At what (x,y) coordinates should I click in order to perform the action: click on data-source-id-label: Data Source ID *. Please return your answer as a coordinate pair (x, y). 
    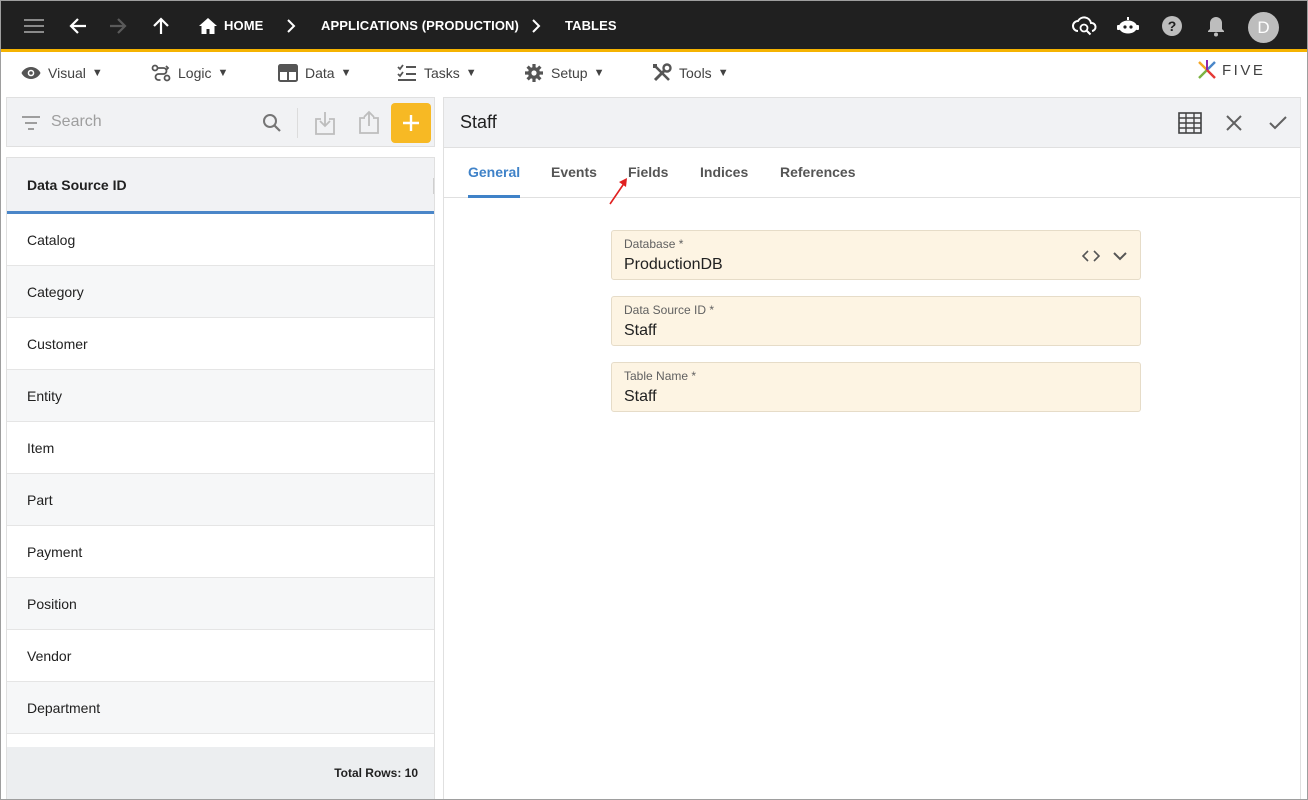
    Looking at the image, I should click on (669, 310).